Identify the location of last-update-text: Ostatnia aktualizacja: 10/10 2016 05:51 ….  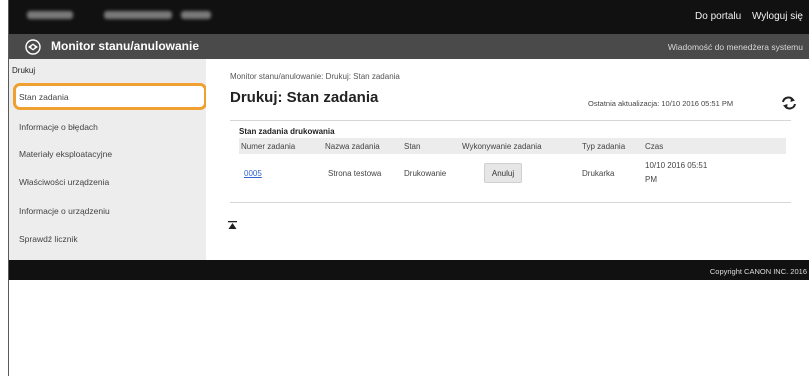
(661, 103).